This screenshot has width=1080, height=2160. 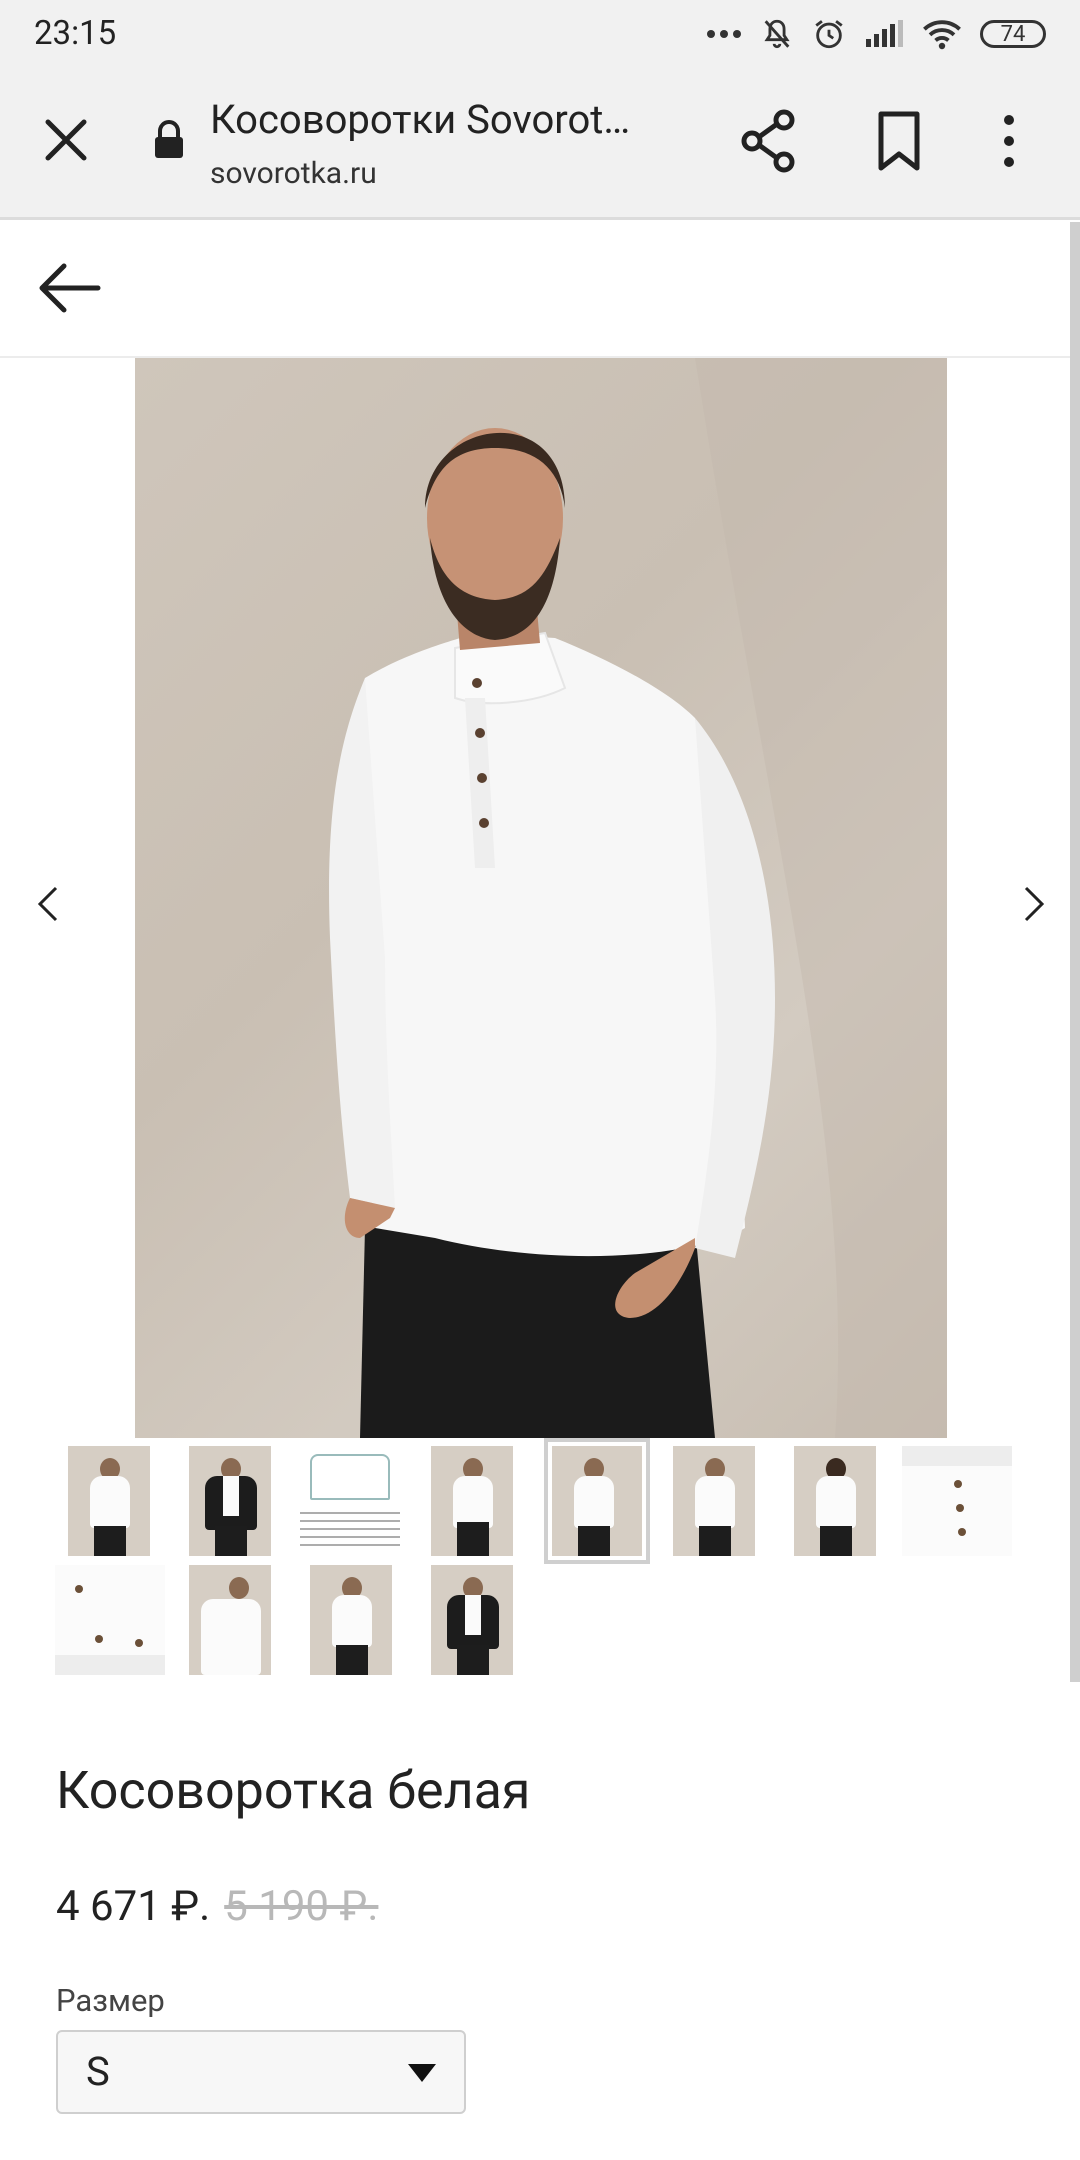 What do you see at coordinates (1075, 952) in the screenshot?
I see `page-scrollbar` at bounding box center [1075, 952].